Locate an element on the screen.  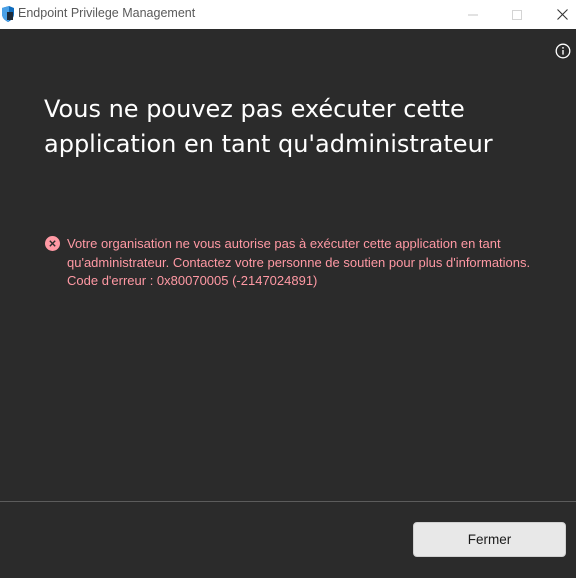
close-window-button is located at coordinates (559, 14).